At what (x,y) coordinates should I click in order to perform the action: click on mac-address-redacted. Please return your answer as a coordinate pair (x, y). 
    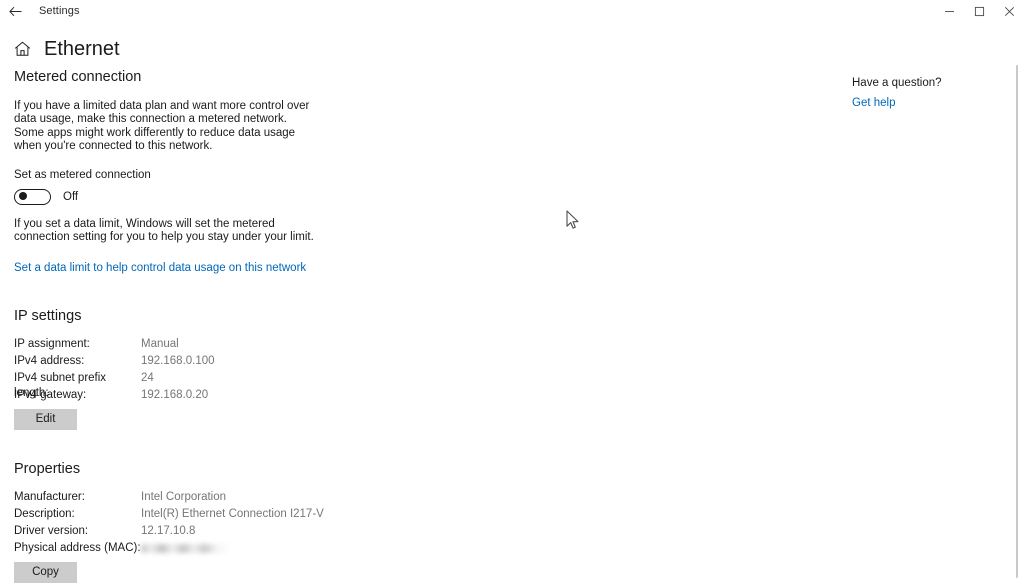
    Looking at the image, I should click on (185, 548).